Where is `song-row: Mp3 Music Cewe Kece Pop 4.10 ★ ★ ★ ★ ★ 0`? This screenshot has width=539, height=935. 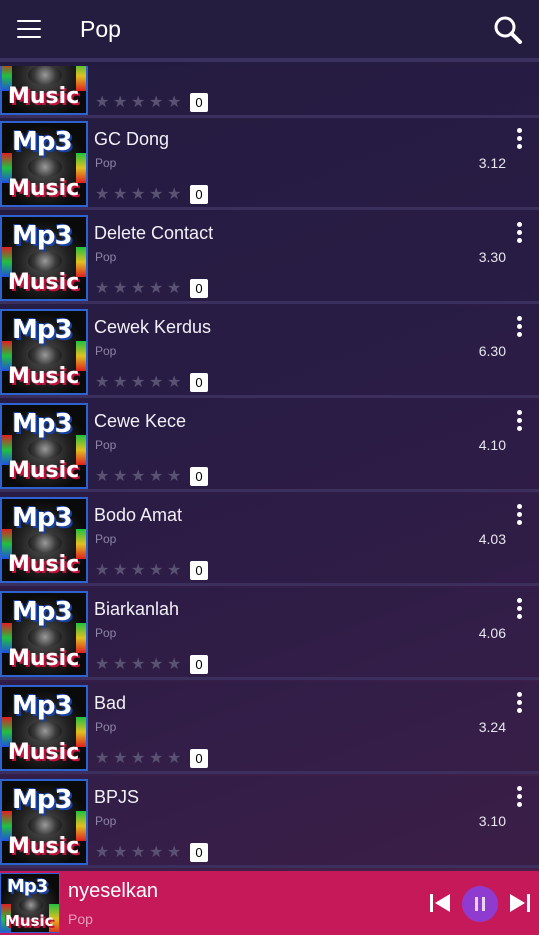
song-row: Mp3 Music Cewe Kece Pop 4.10 ★ ★ ★ ★ ★ 0 is located at coordinates (269, 446).